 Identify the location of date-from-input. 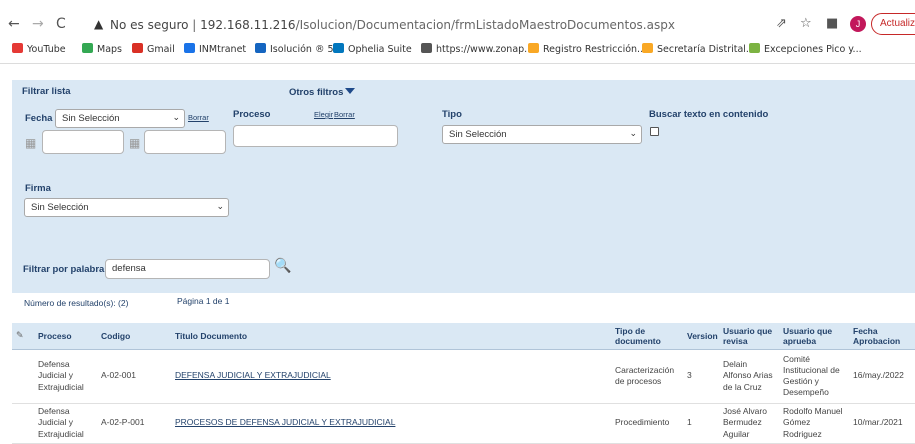
(83, 142).